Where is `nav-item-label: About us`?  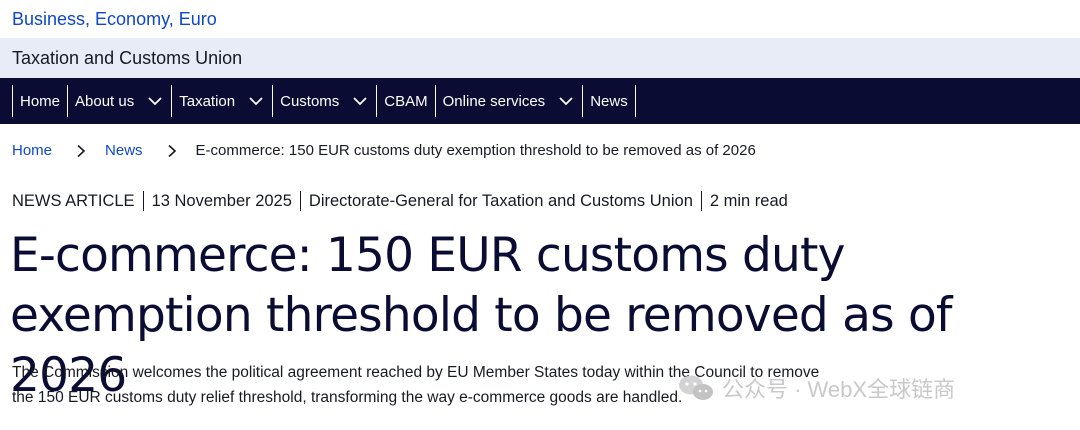 nav-item-label: About us is located at coordinates (105, 101).